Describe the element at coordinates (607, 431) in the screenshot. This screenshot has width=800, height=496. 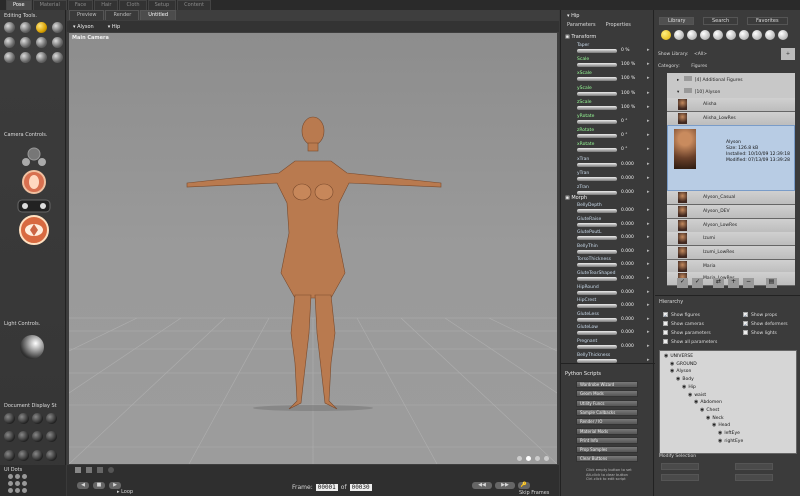
I see `python-script-button: Material Mods` at that location.